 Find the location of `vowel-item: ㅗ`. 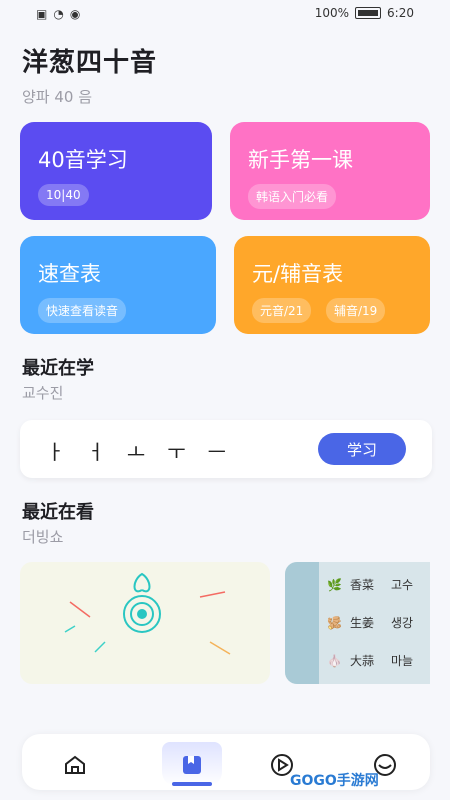

vowel-item: ㅗ is located at coordinates (136, 452).